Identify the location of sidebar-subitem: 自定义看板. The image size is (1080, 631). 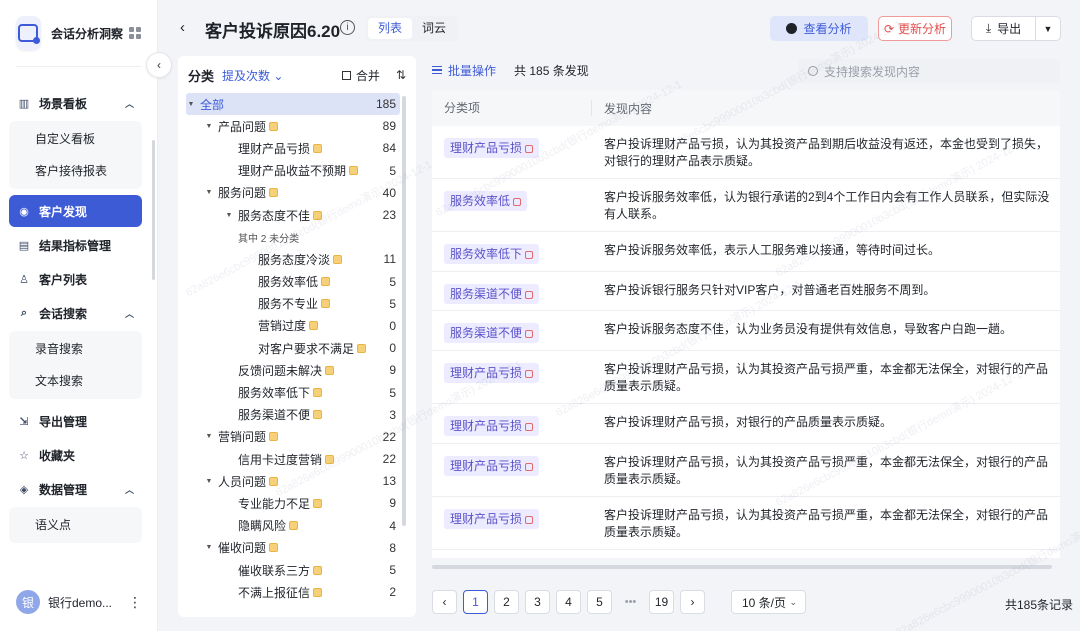
(75, 139).